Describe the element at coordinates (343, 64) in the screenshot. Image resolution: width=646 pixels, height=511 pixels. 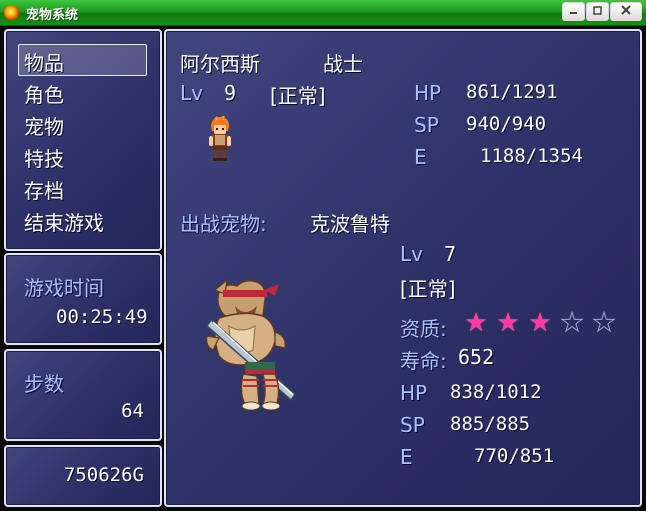
I see `hero-class: 战士` at that location.